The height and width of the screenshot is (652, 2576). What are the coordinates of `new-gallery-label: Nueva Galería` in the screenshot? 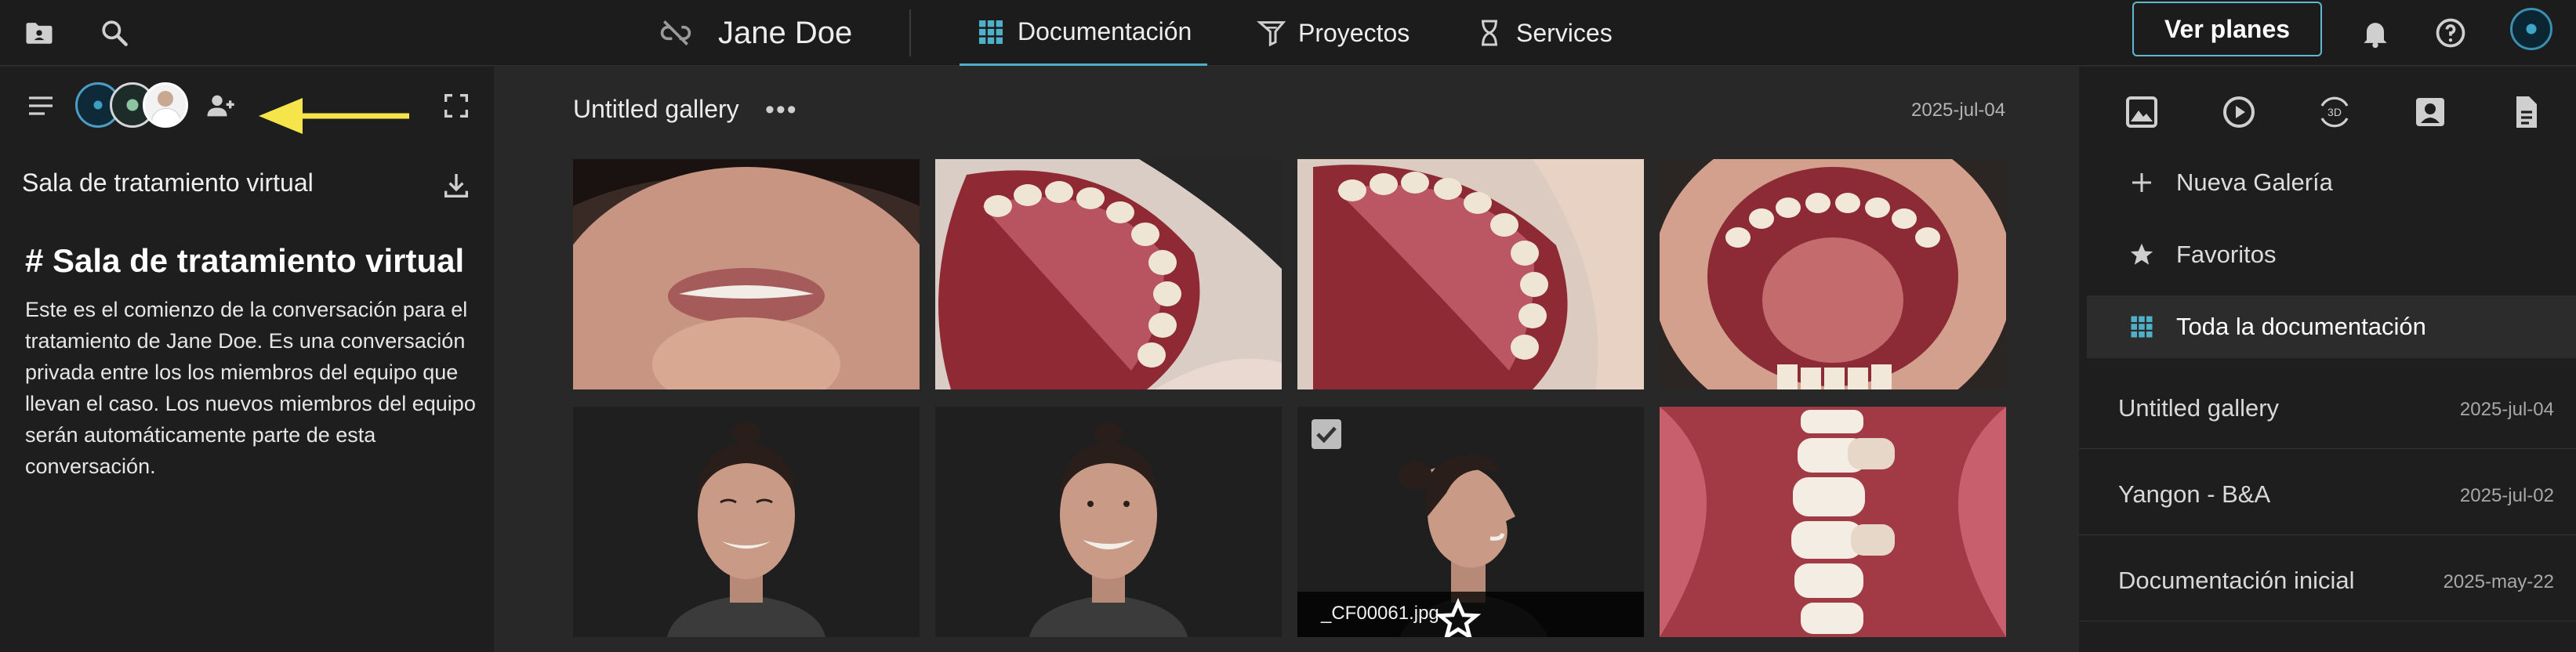 It's located at (2254, 182).